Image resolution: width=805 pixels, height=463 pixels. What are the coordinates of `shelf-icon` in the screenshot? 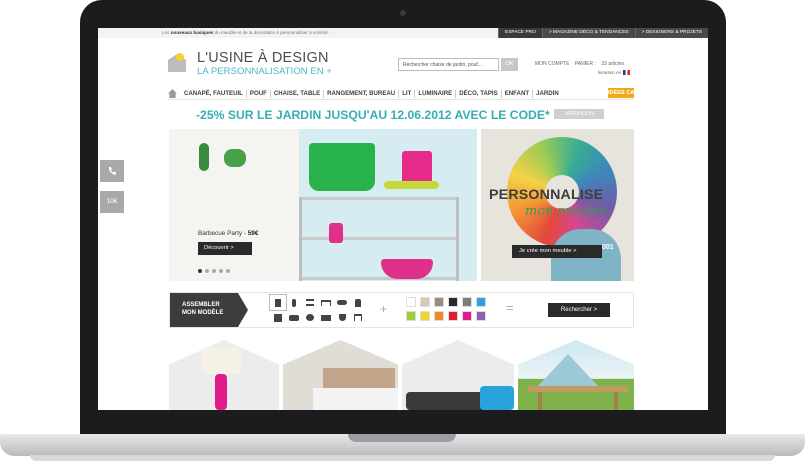 It's located at (310, 302).